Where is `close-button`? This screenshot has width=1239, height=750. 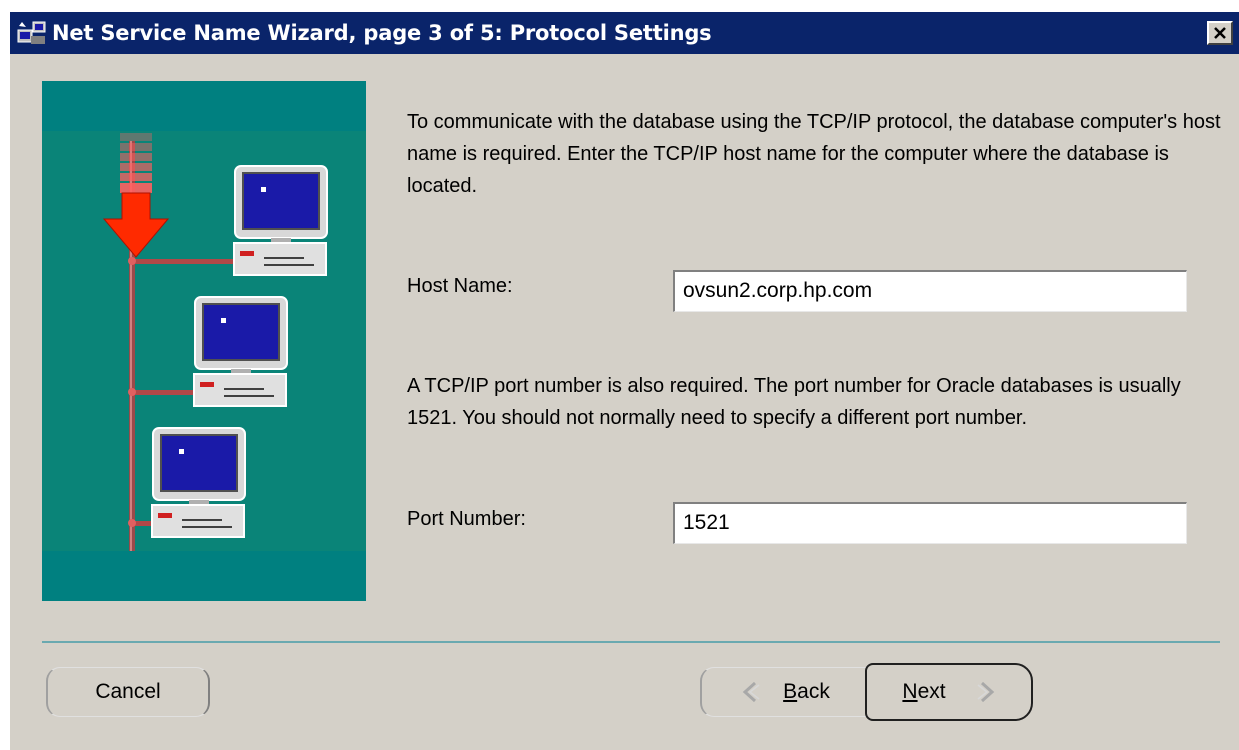
close-button is located at coordinates (1220, 33).